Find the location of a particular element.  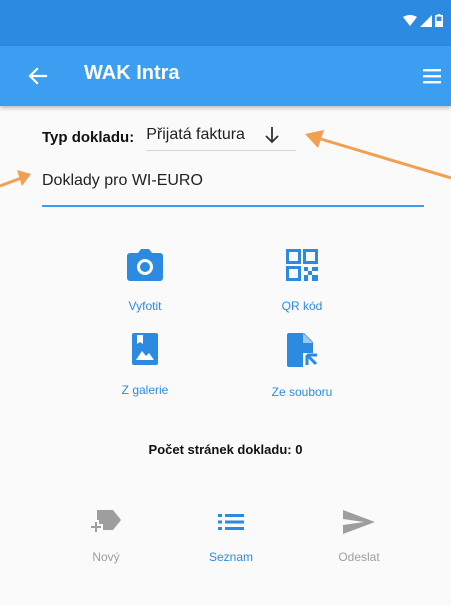

nav-list-button: Seznam is located at coordinates (231, 536).